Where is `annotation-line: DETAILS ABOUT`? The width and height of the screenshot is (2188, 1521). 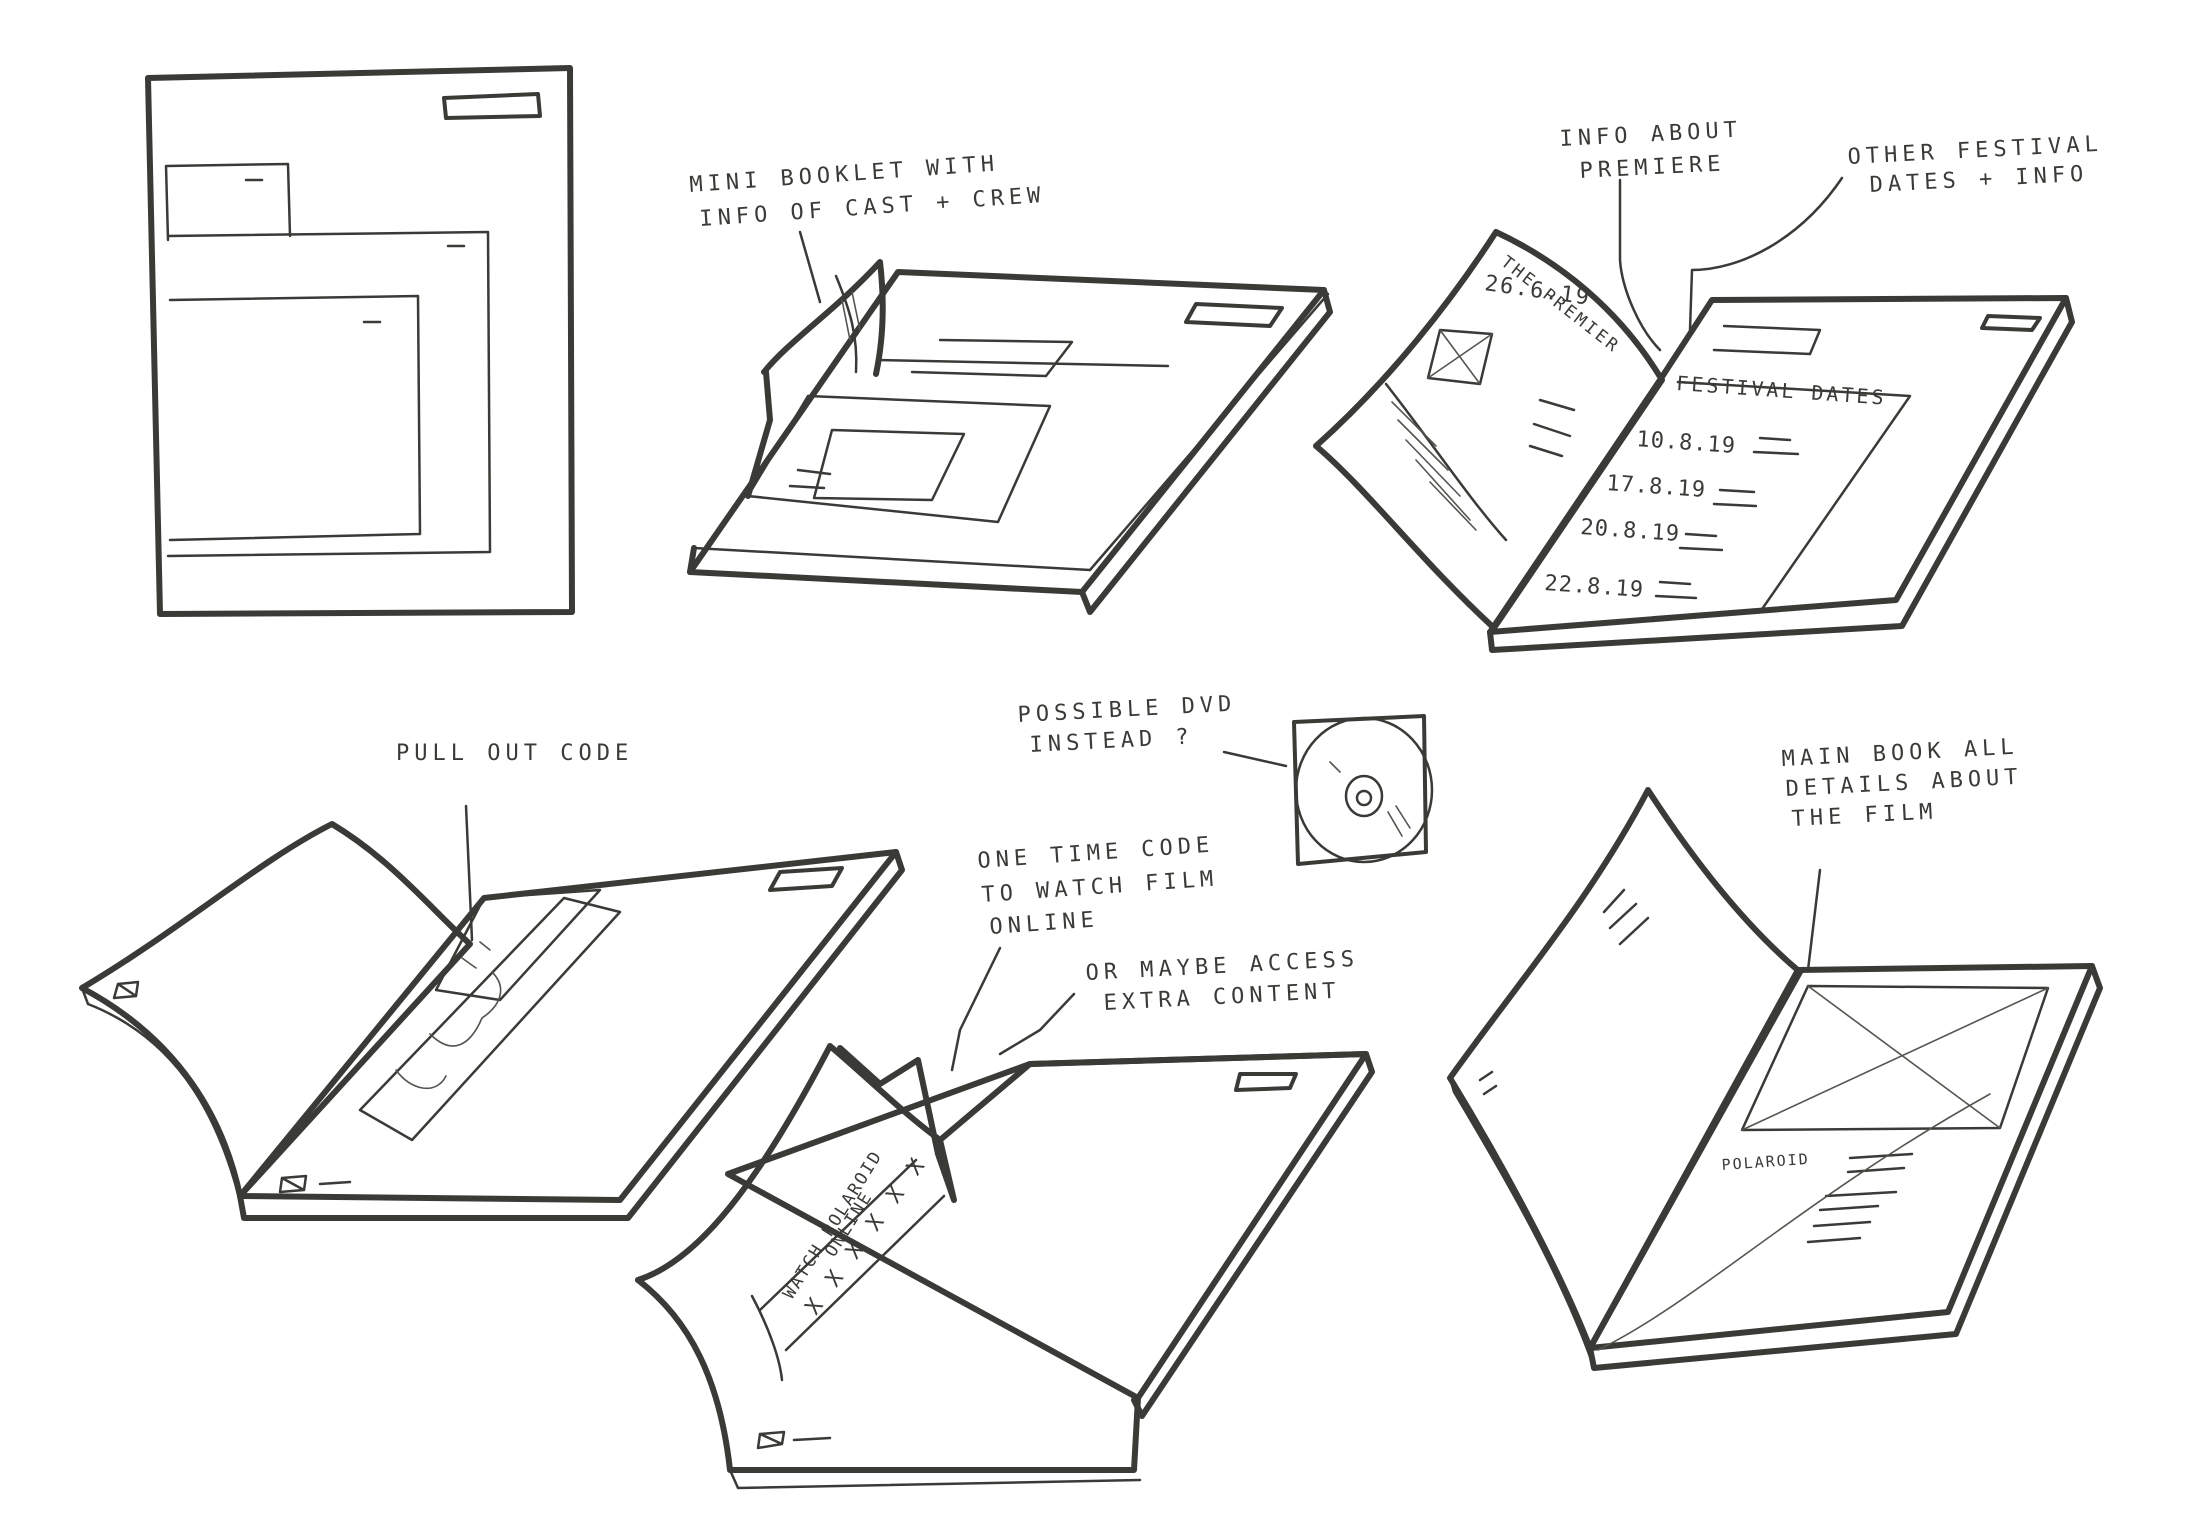
annotation-line: DETAILS ABOUT is located at coordinates (1904, 783).